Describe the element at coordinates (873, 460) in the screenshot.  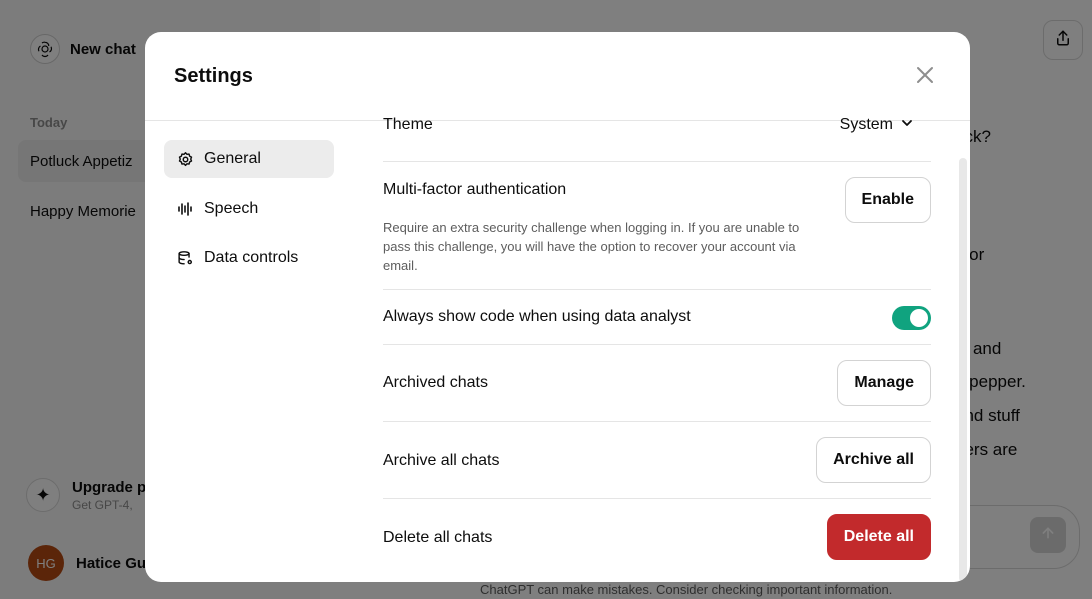
I see `archive-all-button: Archive all` at that location.